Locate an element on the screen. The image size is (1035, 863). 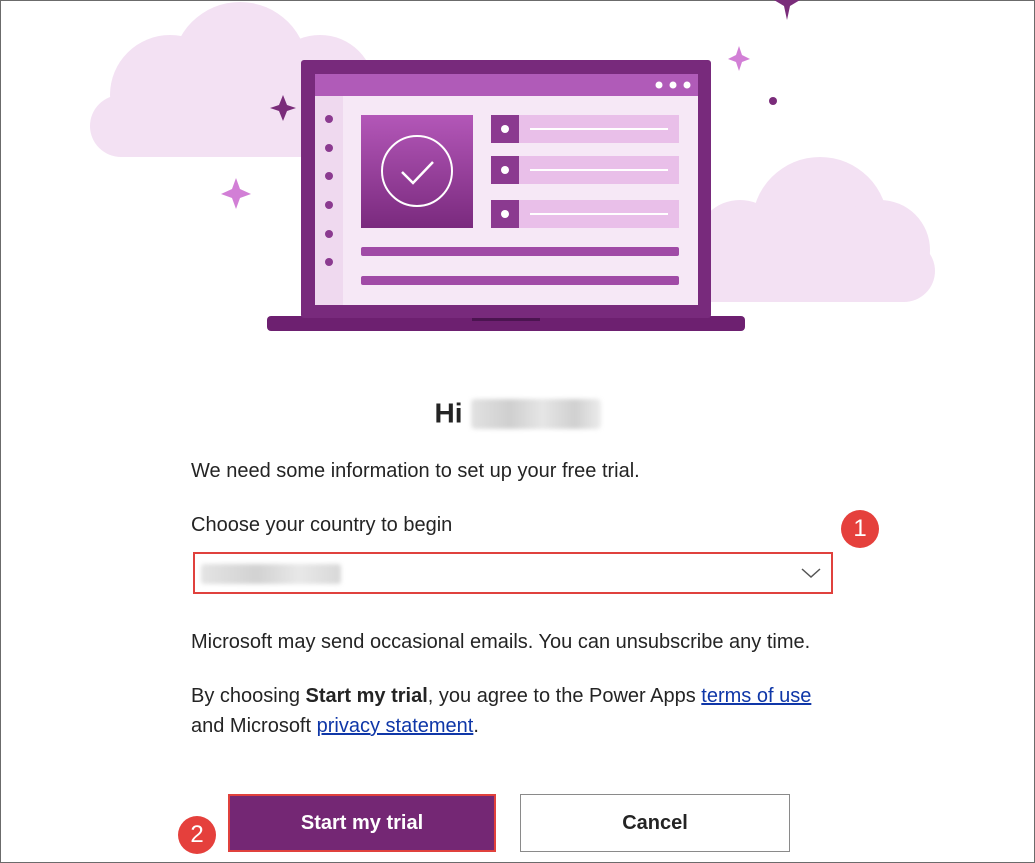
consent-part: . is located at coordinates (476, 726).